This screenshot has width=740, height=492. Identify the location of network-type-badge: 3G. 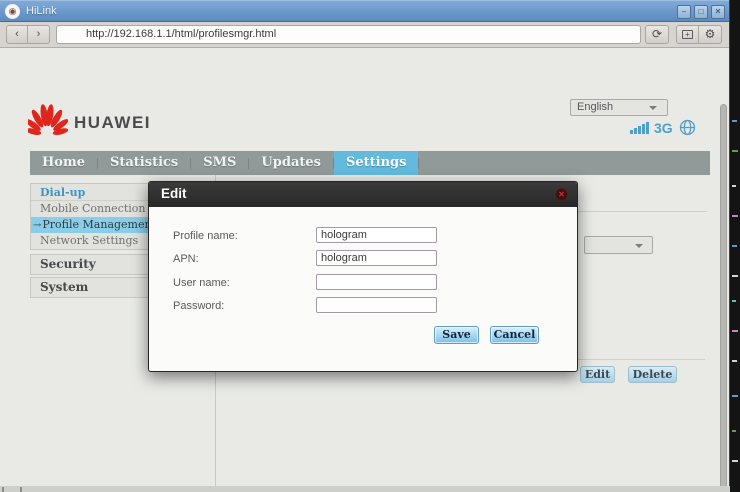
(663, 128).